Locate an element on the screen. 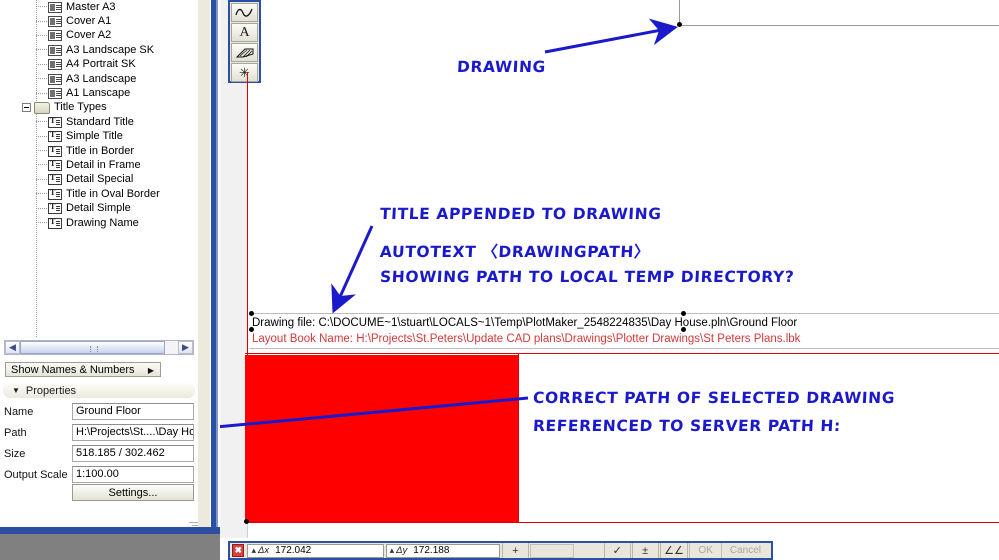  drawing-red-fill is located at coordinates (381, 438).